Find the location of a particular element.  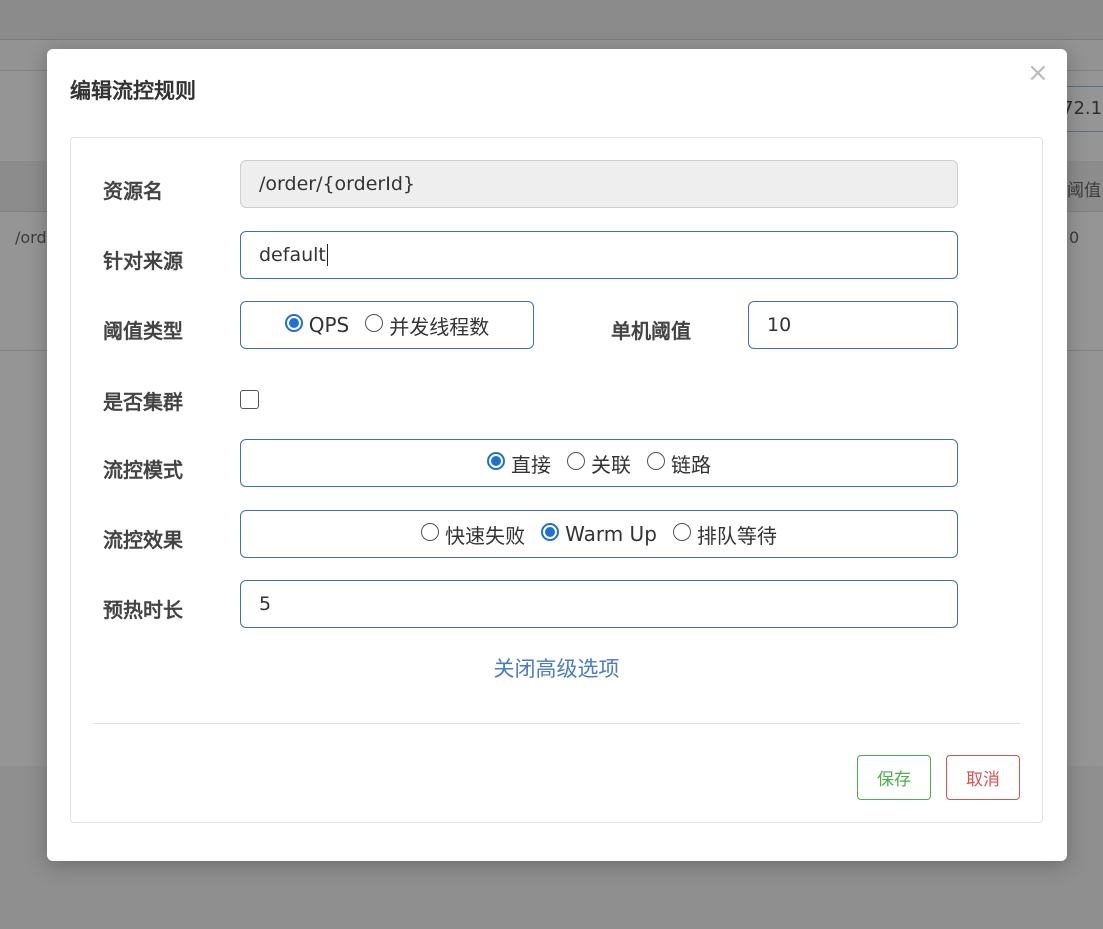

threshold-type-thread-radio: 并发线程数 is located at coordinates (427, 325).